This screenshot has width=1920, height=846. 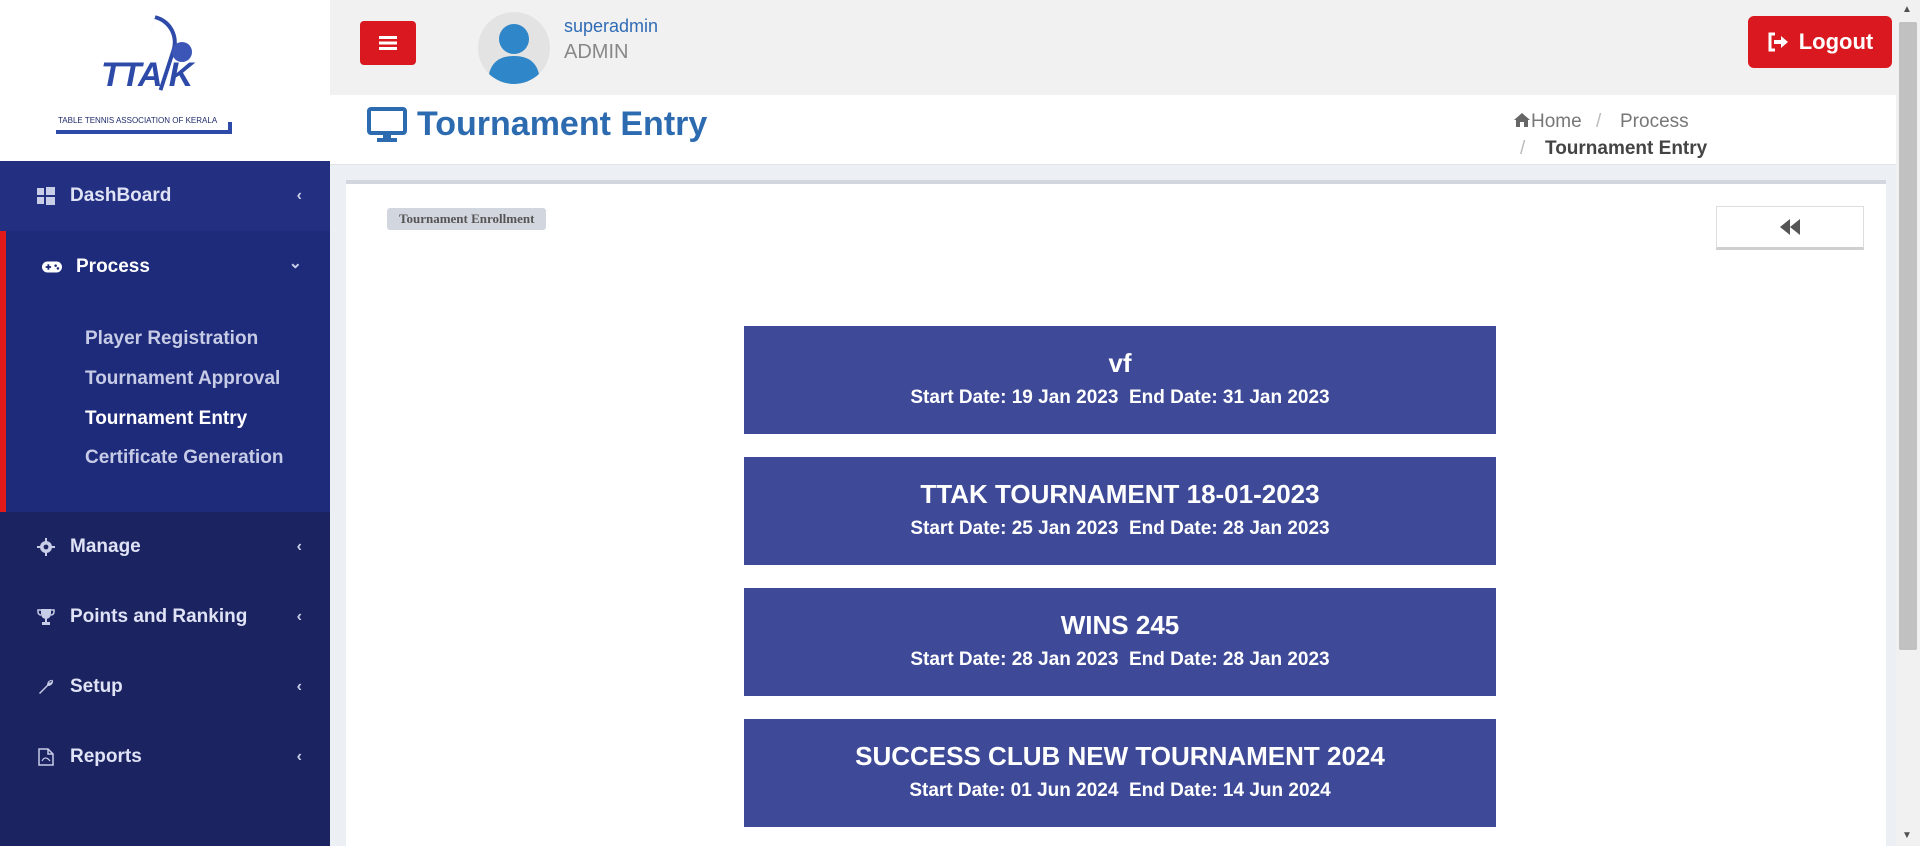 What do you see at coordinates (106, 756) in the screenshot?
I see `sidebar-item-label: Reports` at bounding box center [106, 756].